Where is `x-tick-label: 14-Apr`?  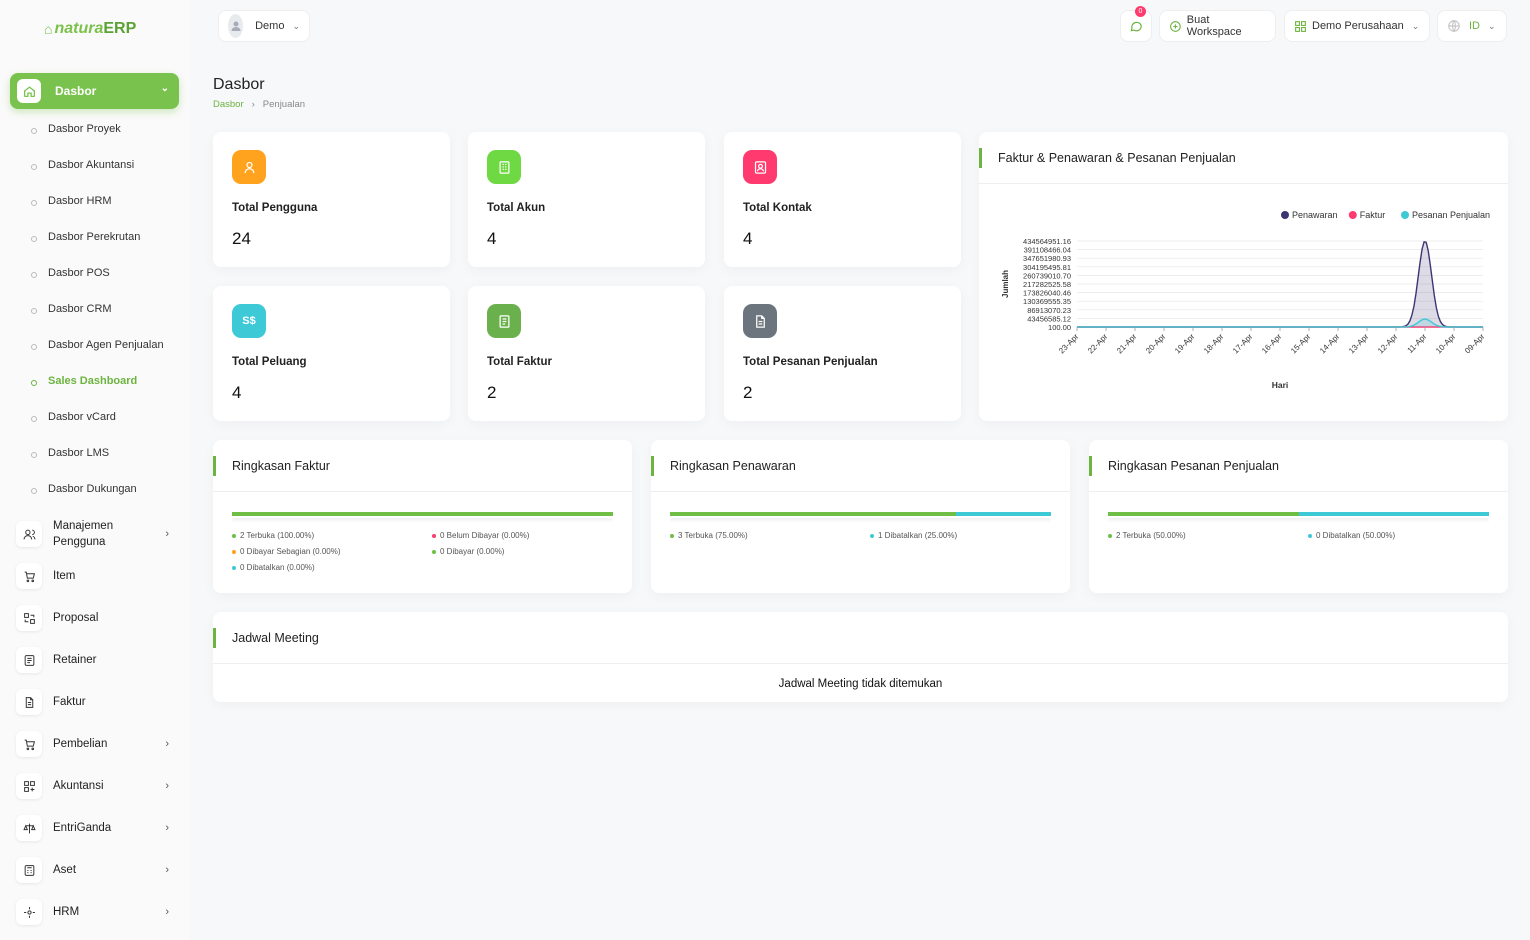 x-tick-label: 14-Apr is located at coordinates (1330, 344).